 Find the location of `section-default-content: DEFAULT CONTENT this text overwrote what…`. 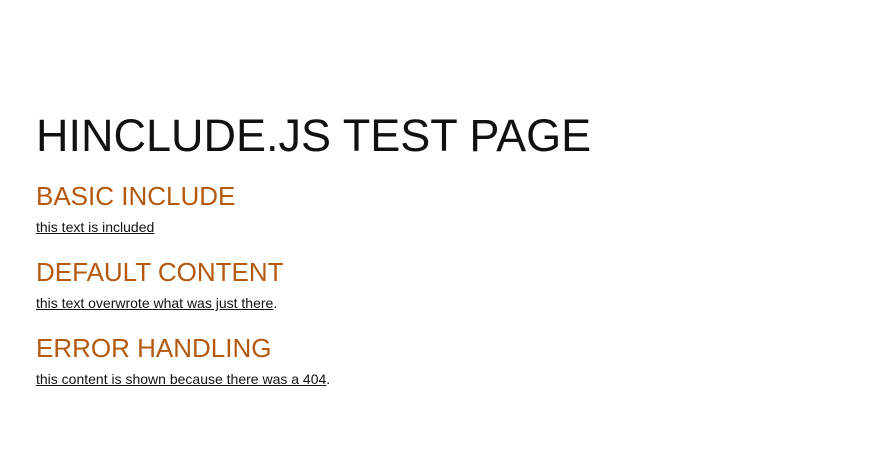

section-default-content: DEFAULT CONTENT this text overwrote what… is located at coordinates (454, 284).